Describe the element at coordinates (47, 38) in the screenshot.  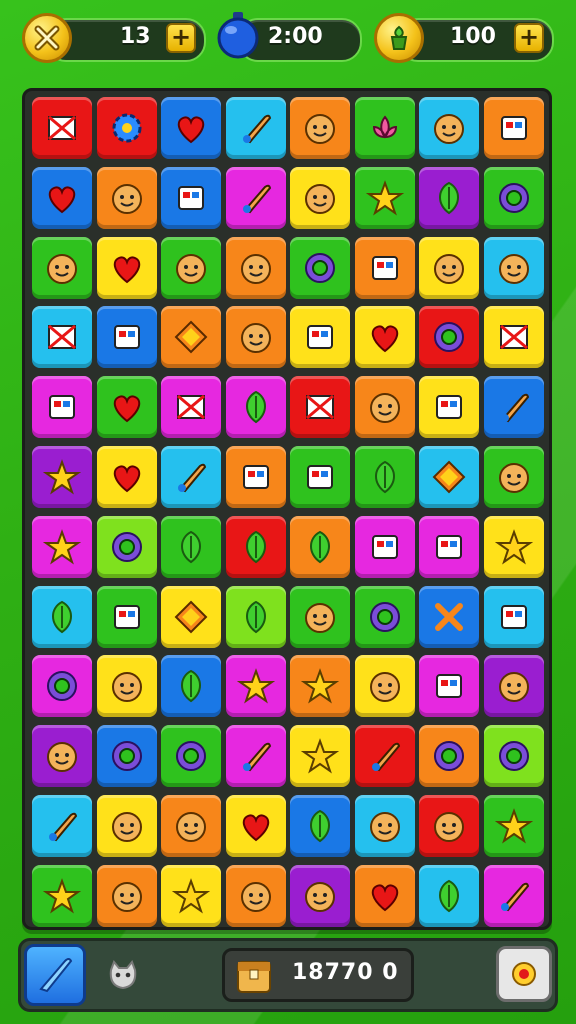
I see `close-button` at that location.